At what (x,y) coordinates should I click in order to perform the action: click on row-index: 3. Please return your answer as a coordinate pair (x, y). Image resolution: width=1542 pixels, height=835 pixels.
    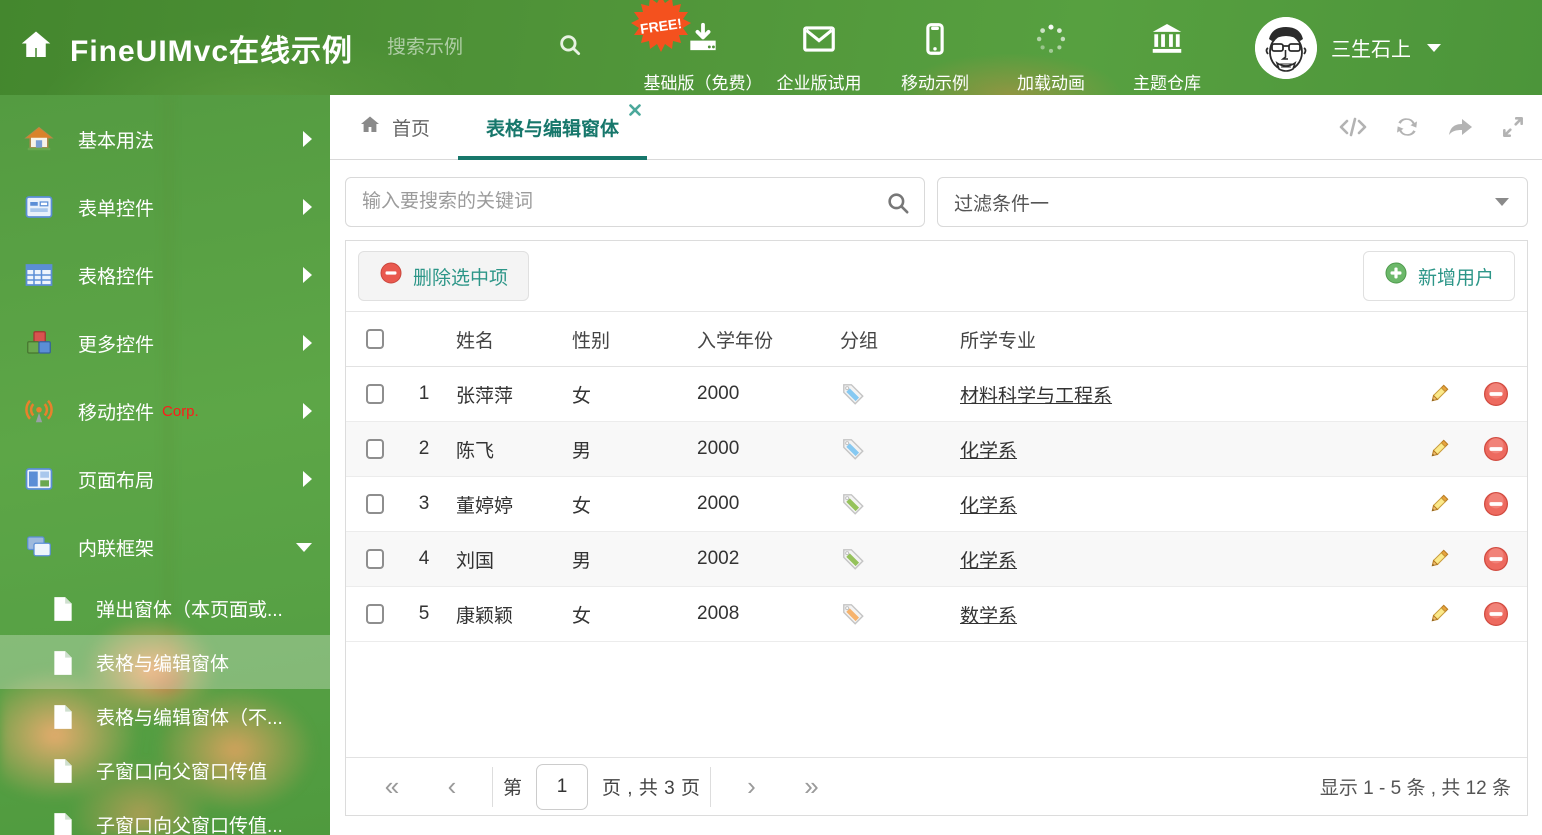
    Looking at the image, I should click on (424, 503).